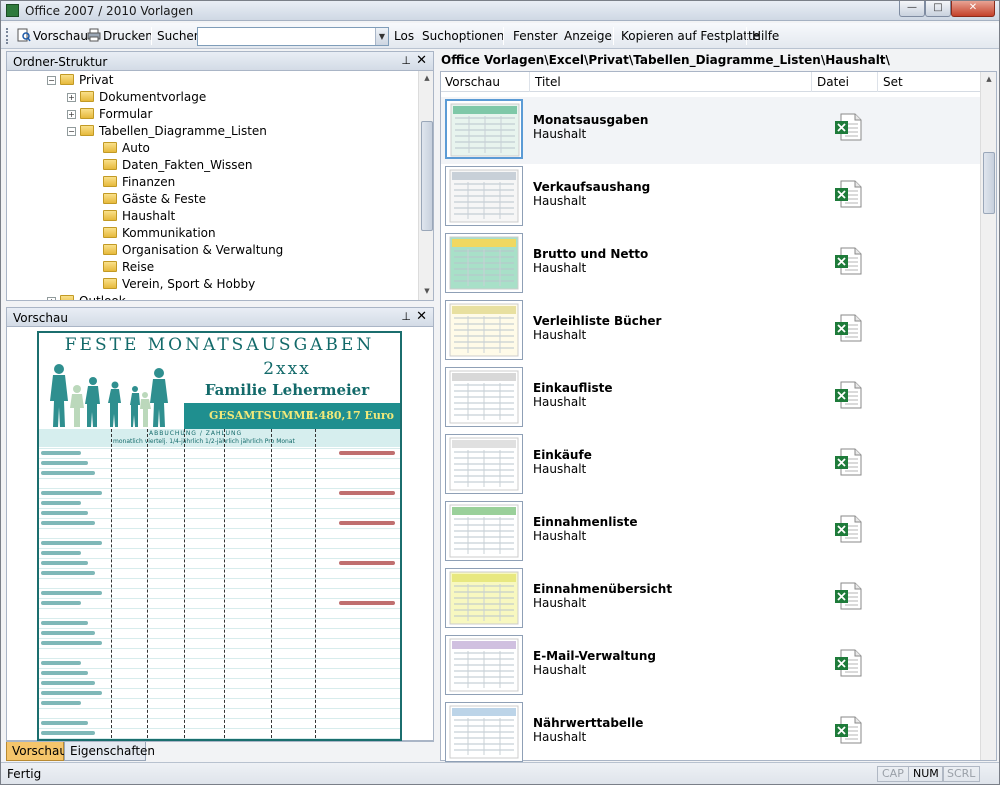 Image resolution: width=1000 pixels, height=785 pixels. I want to click on preview-pane-title: Vorschau, so click(40, 318).